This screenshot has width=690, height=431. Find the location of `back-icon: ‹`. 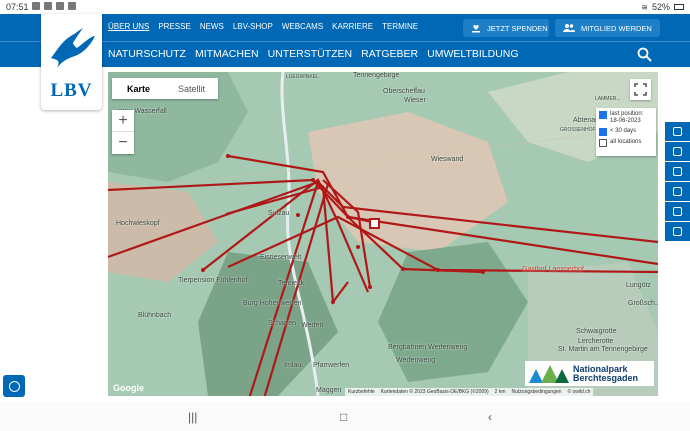

back-icon: ‹ is located at coordinates (490, 417).